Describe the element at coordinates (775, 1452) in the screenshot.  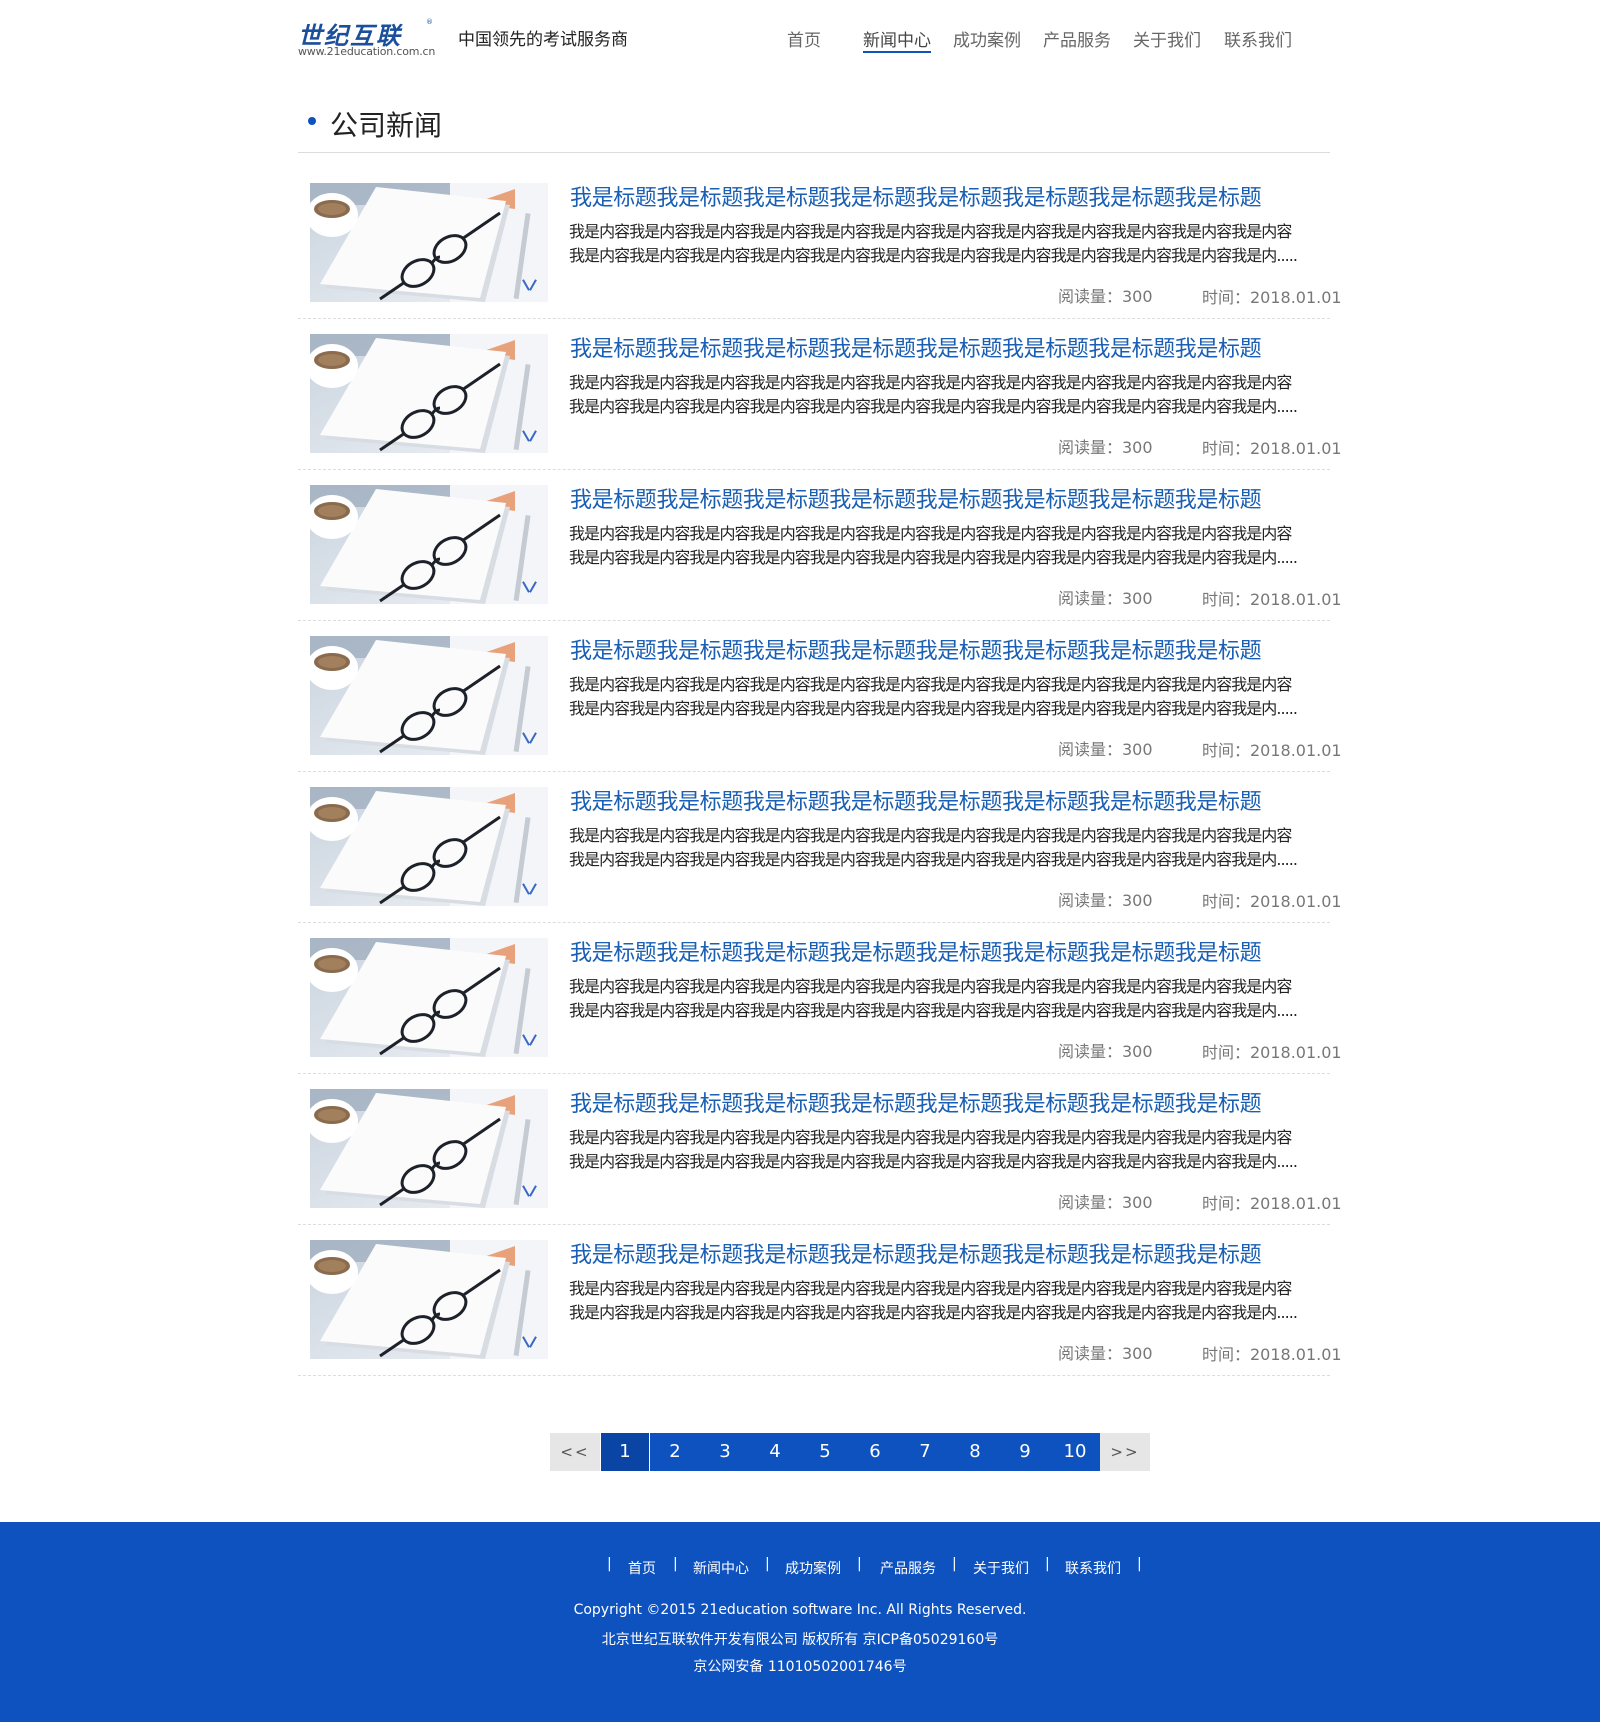
I see `page-button-4: 4` at that location.